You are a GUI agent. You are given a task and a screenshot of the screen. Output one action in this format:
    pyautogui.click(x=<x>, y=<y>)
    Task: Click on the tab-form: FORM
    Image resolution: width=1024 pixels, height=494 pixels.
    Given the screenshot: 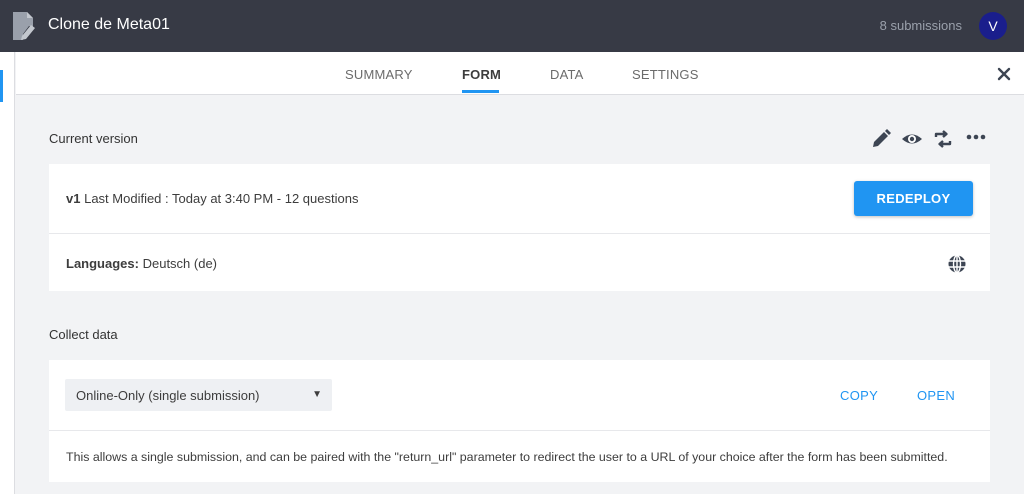 What is the action you would take?
    pyautogui.click(x=481, y=74)
    